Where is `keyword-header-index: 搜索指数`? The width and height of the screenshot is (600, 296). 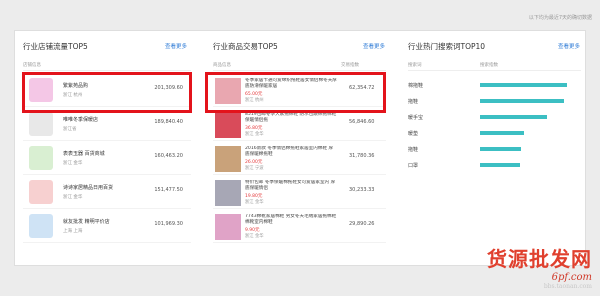 keyword-header-index: 搜索指数 is located at coordinates (489, 65).